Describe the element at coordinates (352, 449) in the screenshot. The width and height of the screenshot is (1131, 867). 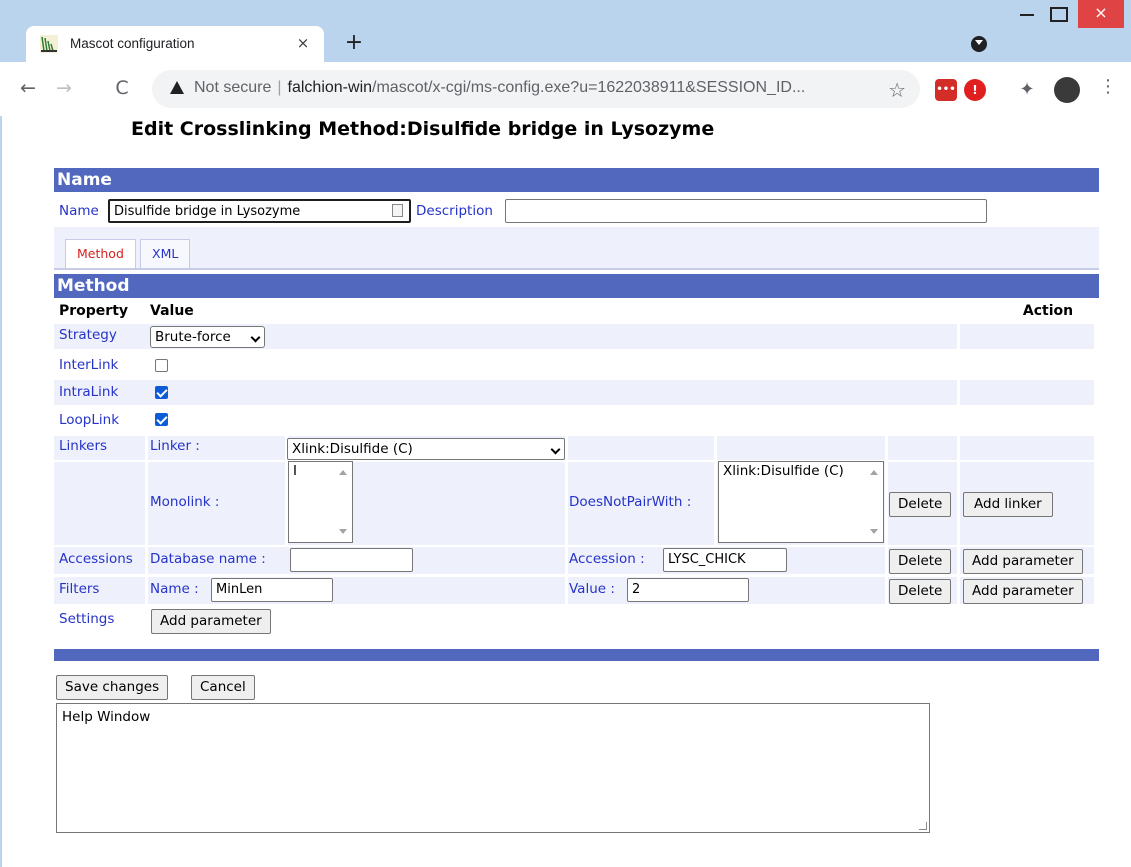
I see `linker-select-value: Xlink:Disulfide (C)` at that location.